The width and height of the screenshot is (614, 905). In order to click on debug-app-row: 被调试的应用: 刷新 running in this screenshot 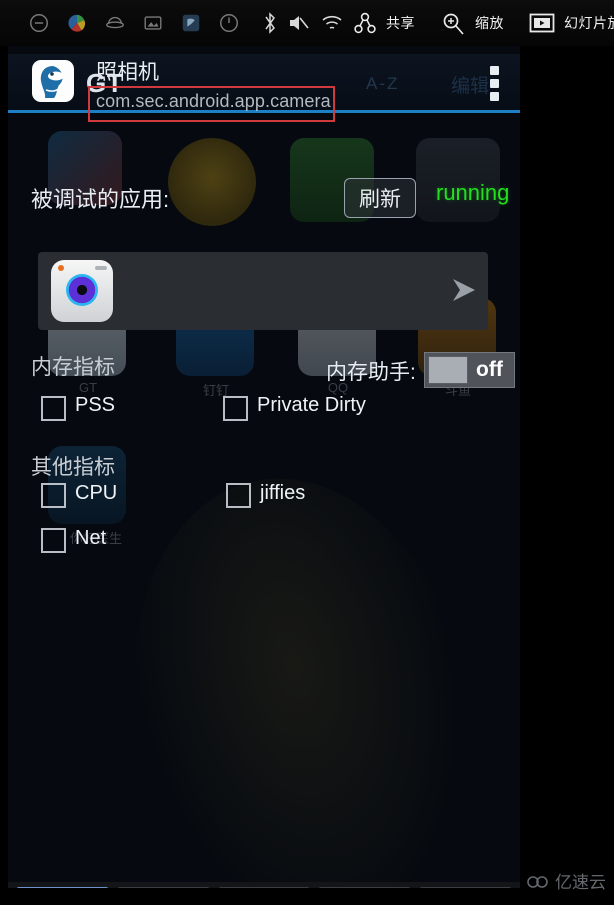, I will do `click(264, 200)`.